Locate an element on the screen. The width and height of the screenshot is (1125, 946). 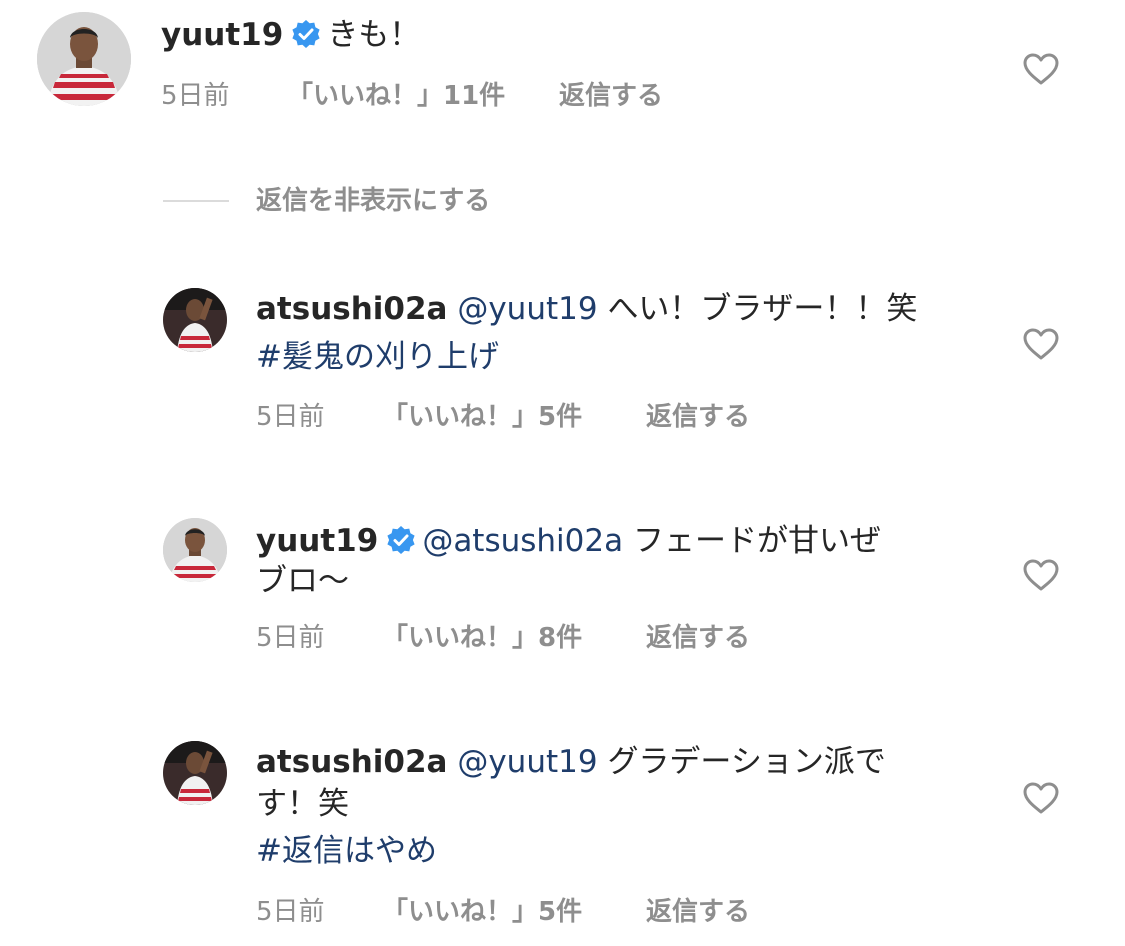
comment-text-continued: す！笑 is located at coordinates (302, 804).